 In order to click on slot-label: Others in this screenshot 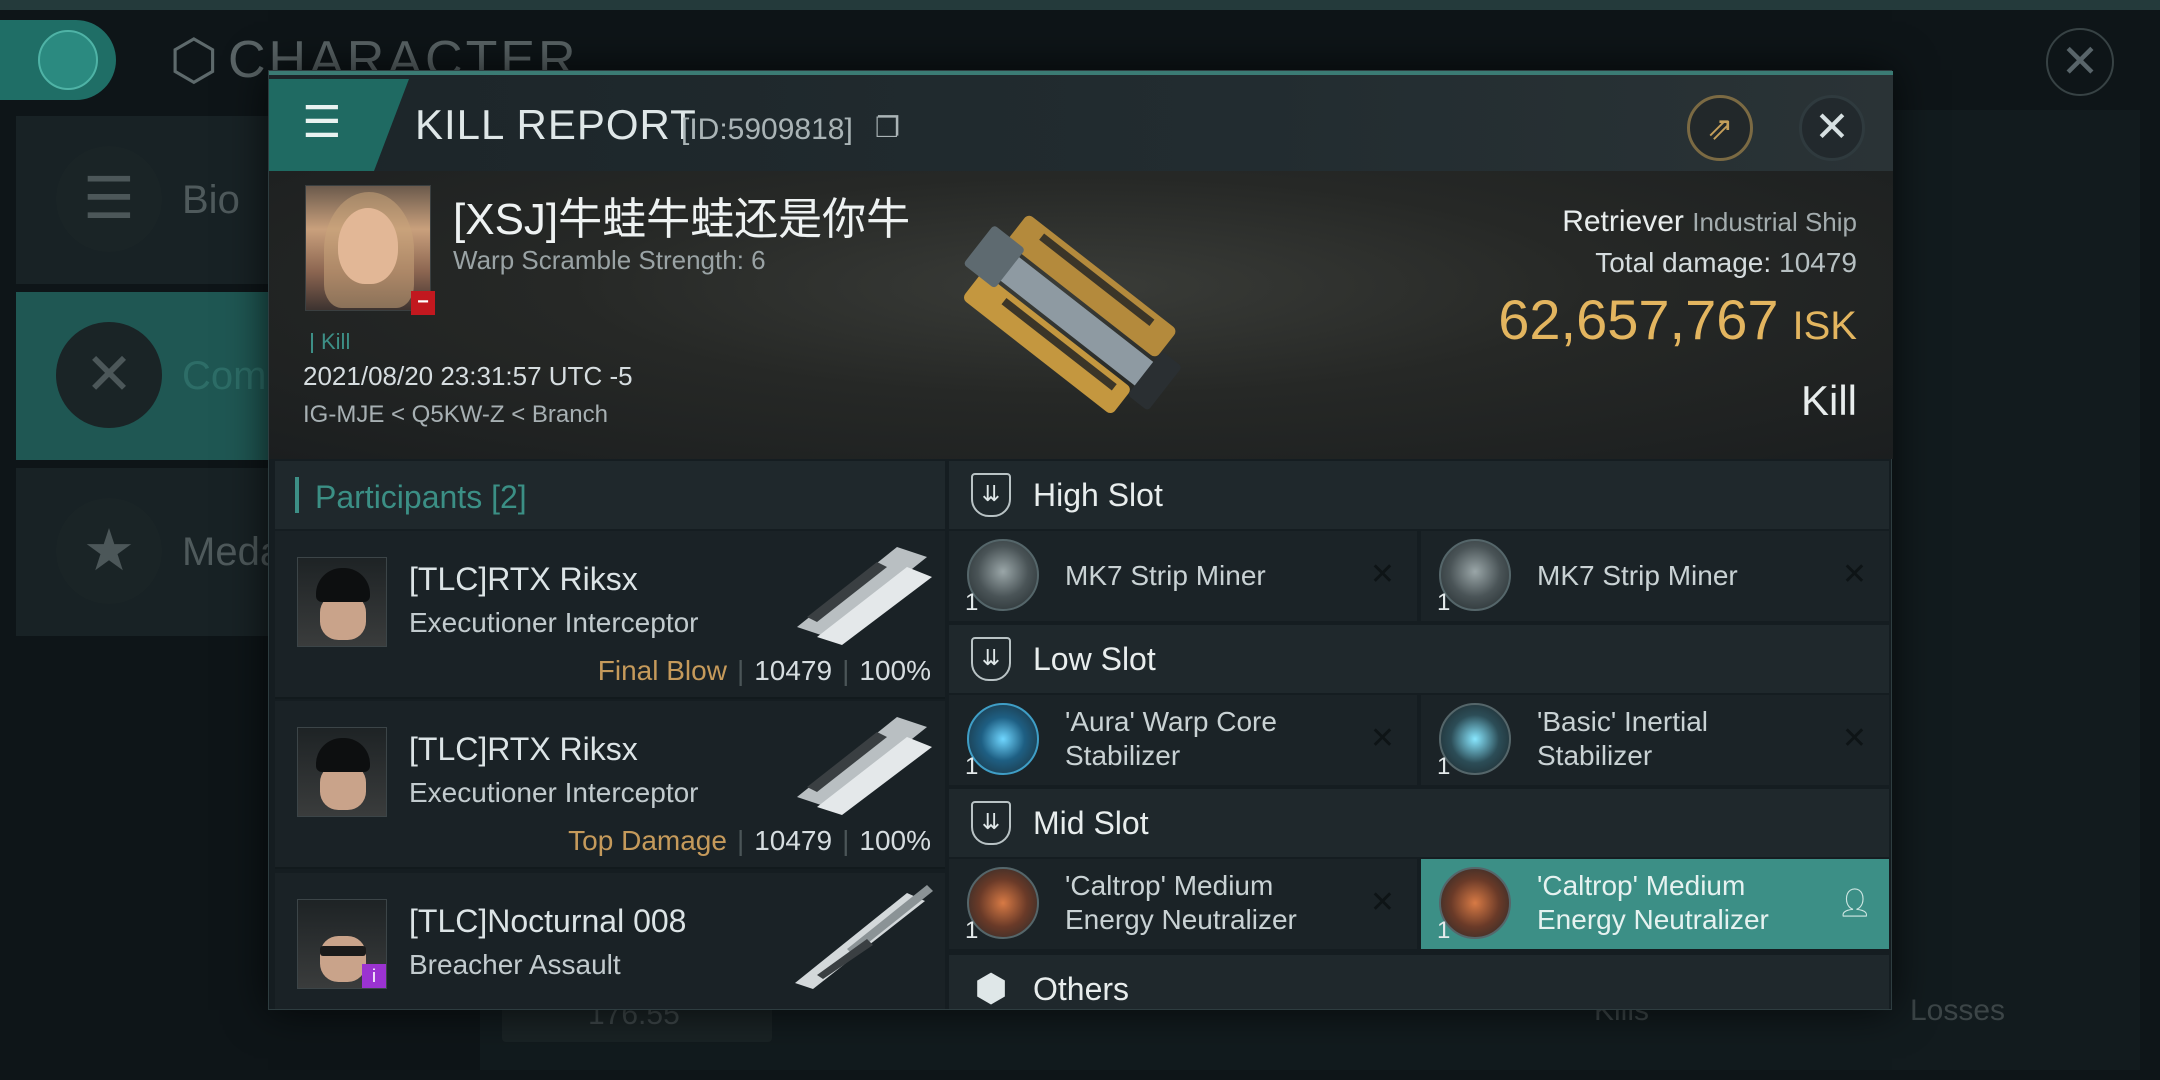, I will do `click(1081, 989)`.